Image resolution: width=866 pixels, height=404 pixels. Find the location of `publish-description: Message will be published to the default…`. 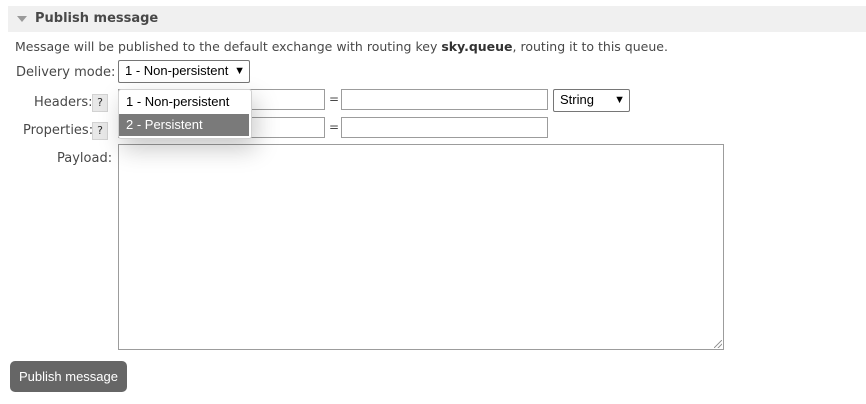

publish-description: Message will be published to the default… is located at coordinates (341, 46).